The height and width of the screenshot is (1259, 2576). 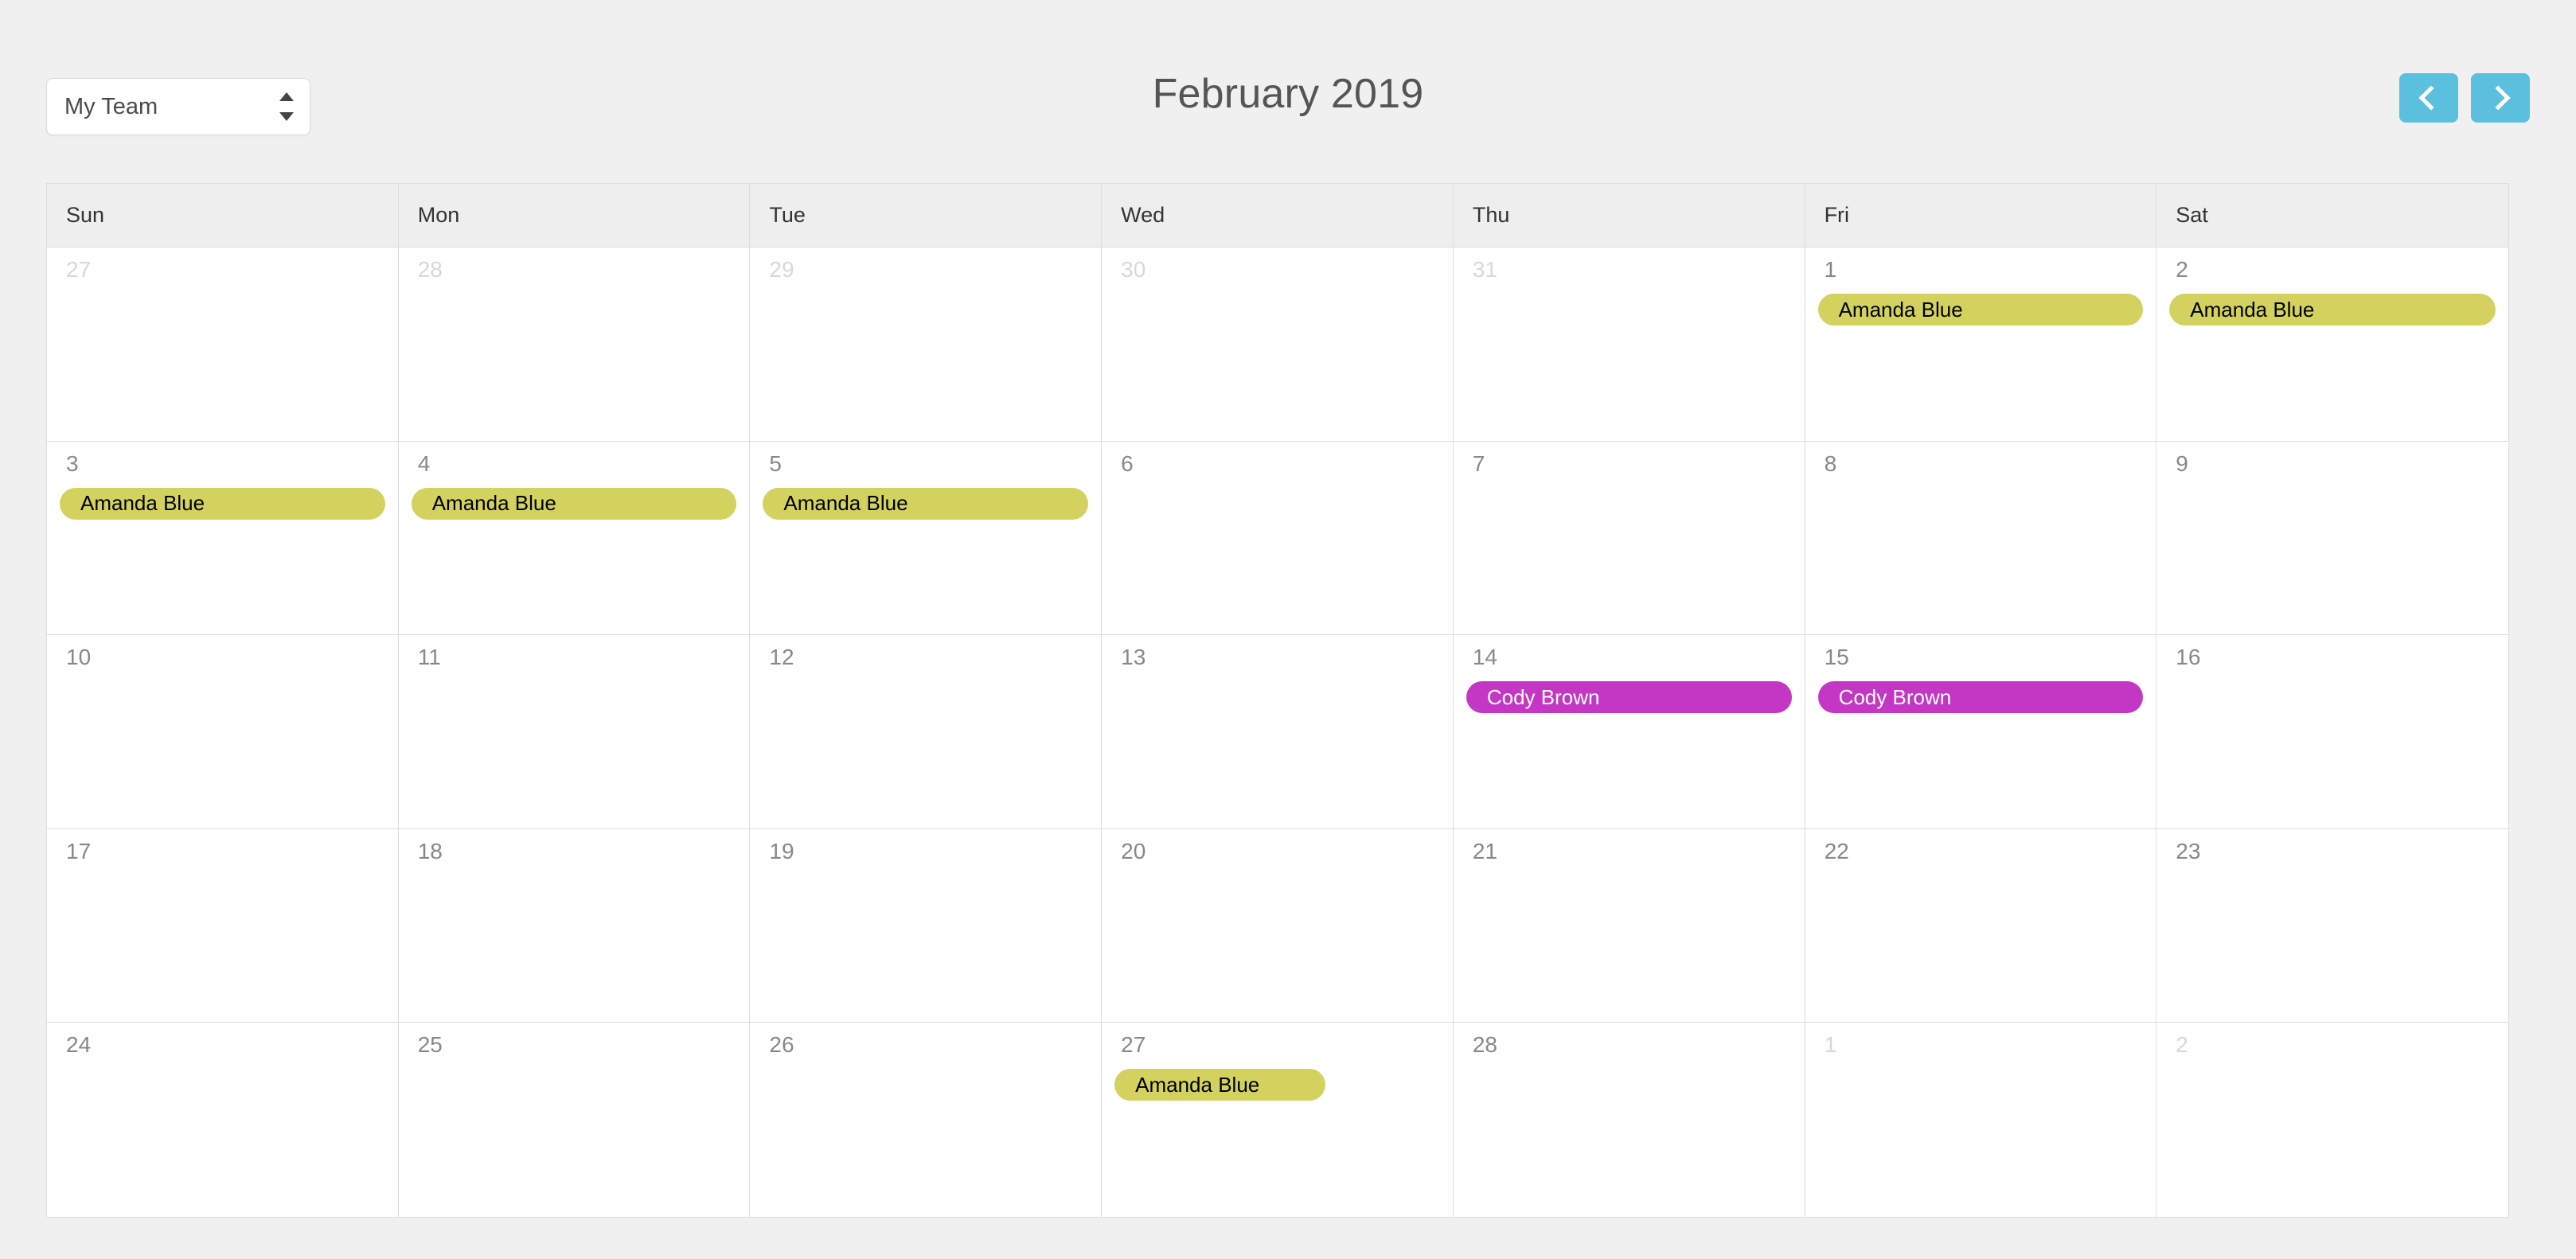 I want to click on calendar-day-cell: 24, so click(x=223, y=1120).